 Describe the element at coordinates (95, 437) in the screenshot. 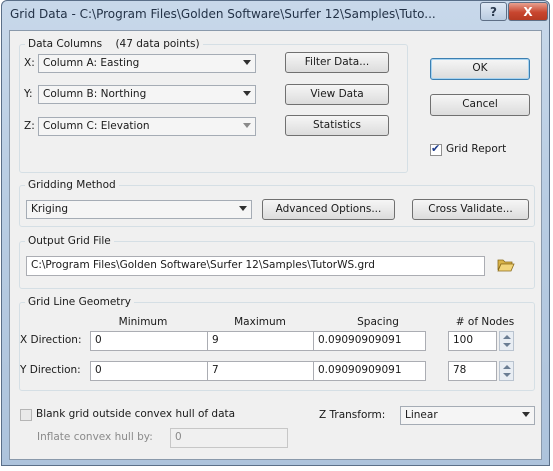

I see `inflate-hull-label: Inflate convex hull by:` at that location.